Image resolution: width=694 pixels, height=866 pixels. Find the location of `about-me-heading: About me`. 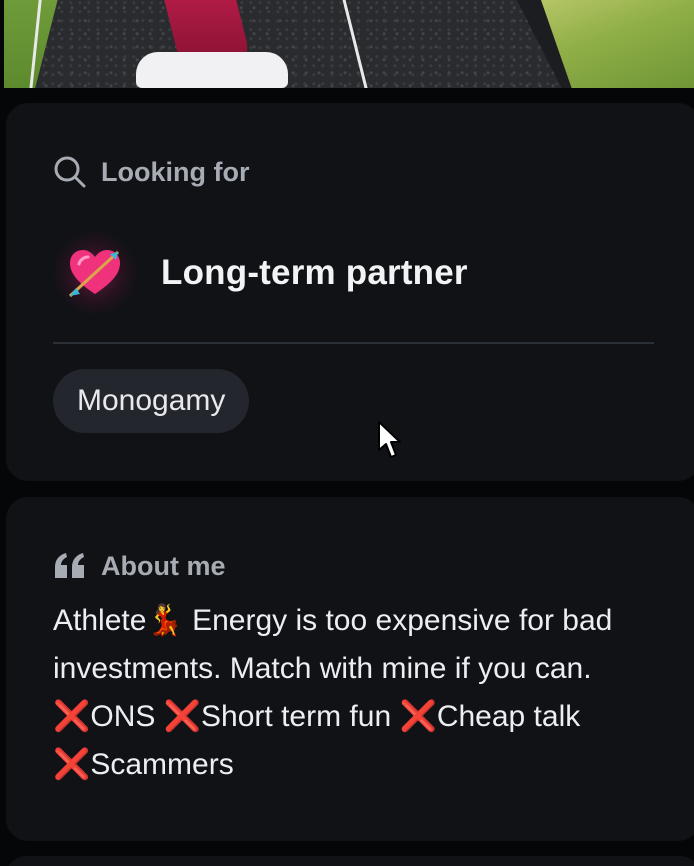

about-me-heading: About me is located at coordinates (163, 565).